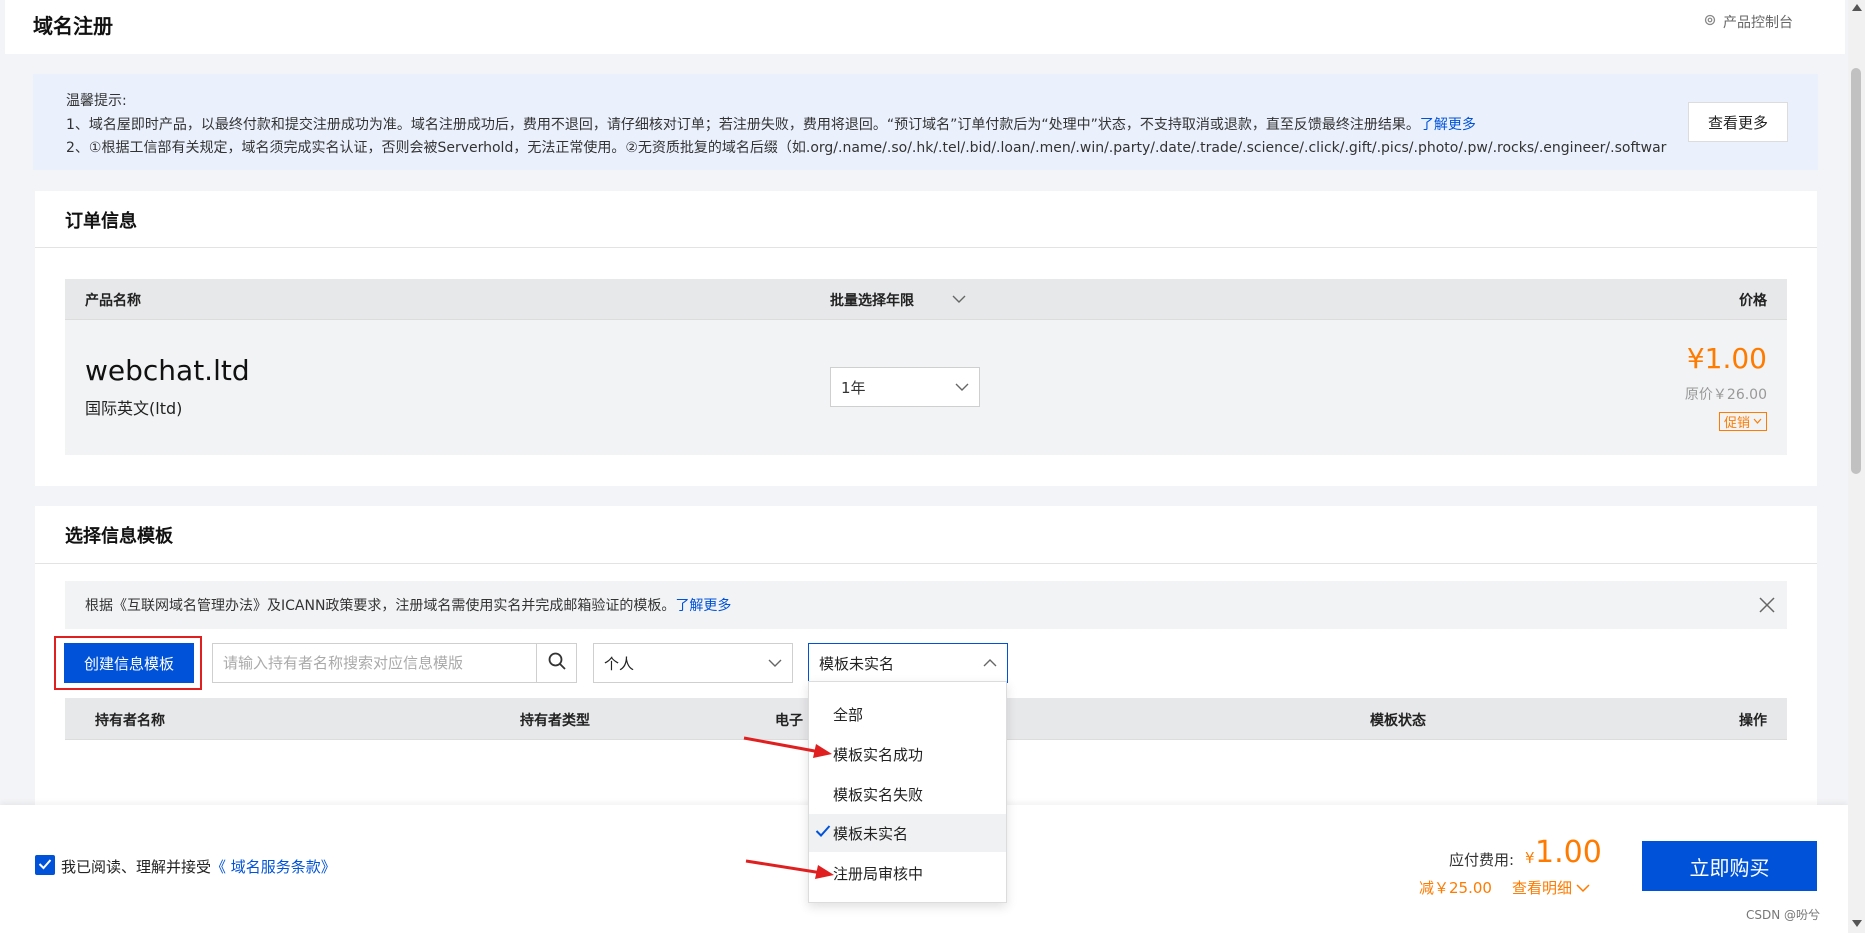 The height and width of the screenshot is (933, 1865). What do you see at coordinates (167, 370) in the screenshot?
I see `domain-name: webchat.ltd` at bounding box center [167, 370].